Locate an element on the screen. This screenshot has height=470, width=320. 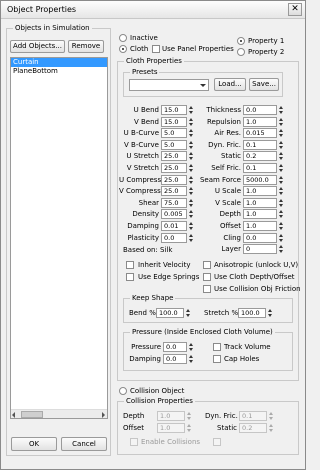
damping-input: 0.01 is located at coordinates (174, 226).